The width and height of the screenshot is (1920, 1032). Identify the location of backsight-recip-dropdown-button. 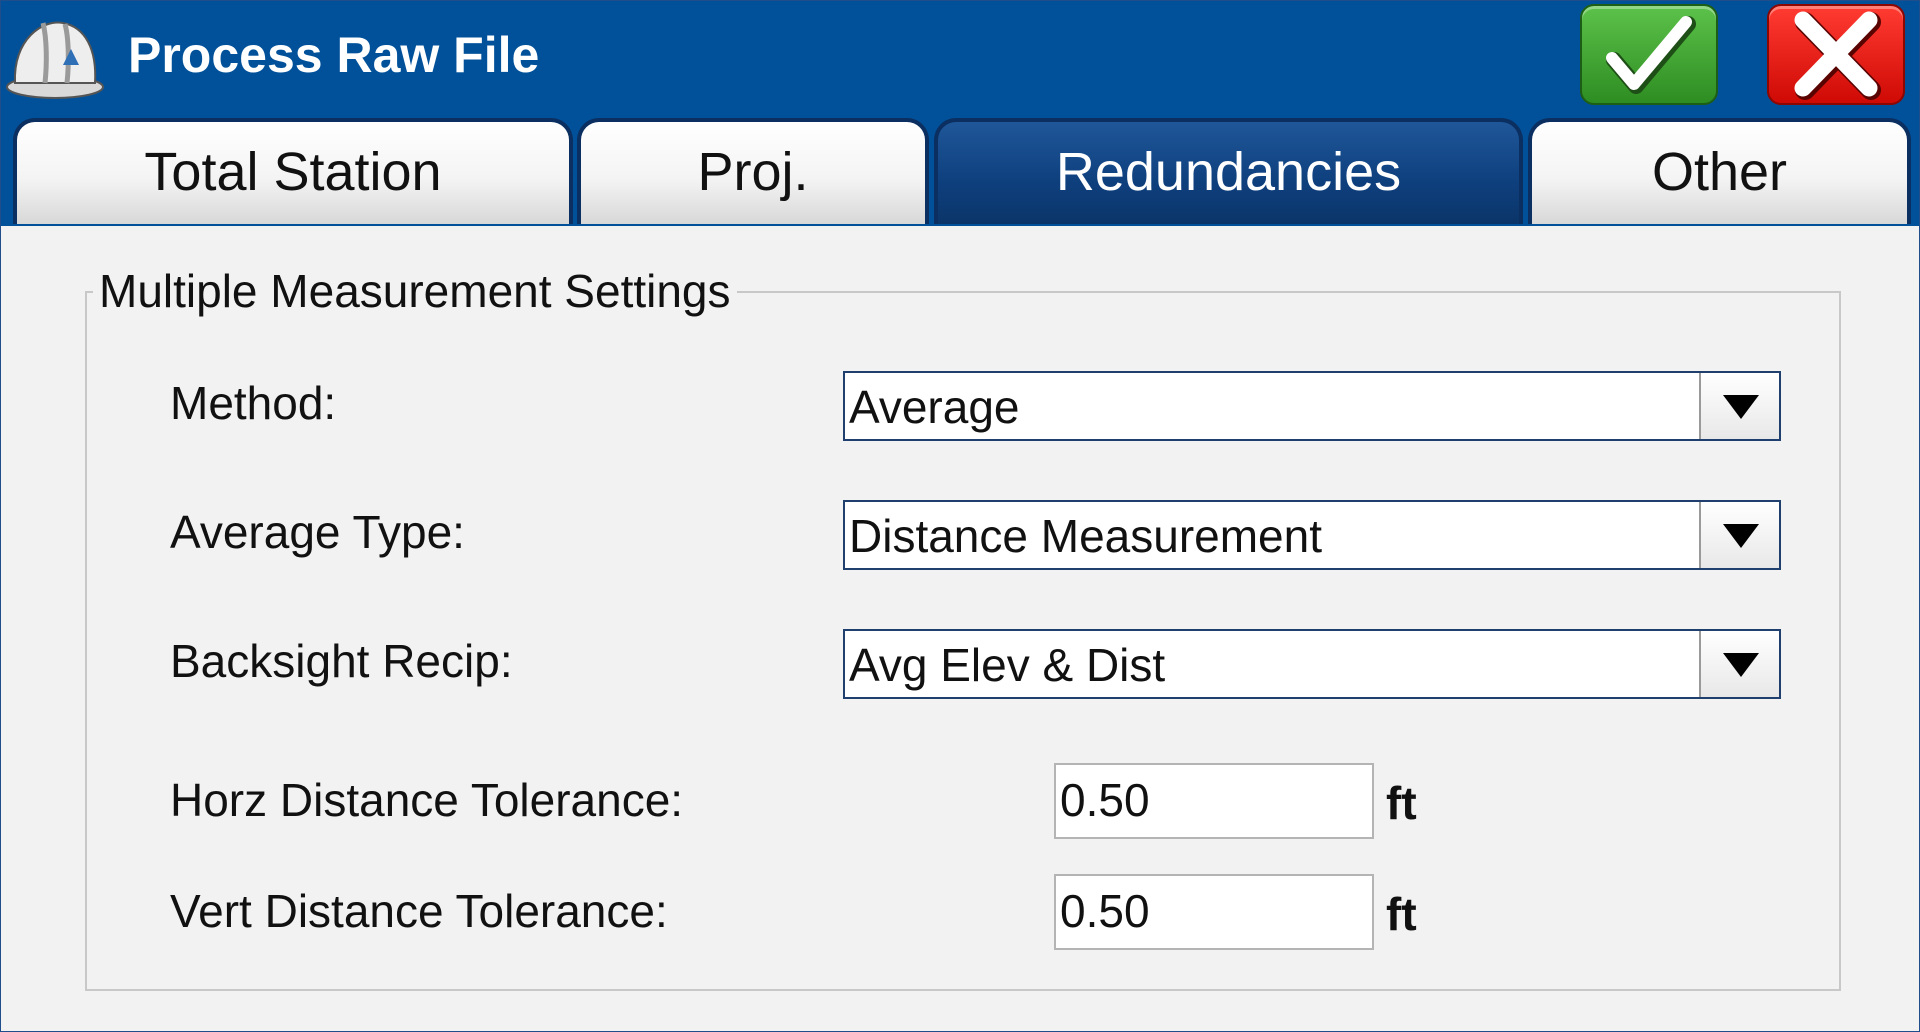
(1739, 664).